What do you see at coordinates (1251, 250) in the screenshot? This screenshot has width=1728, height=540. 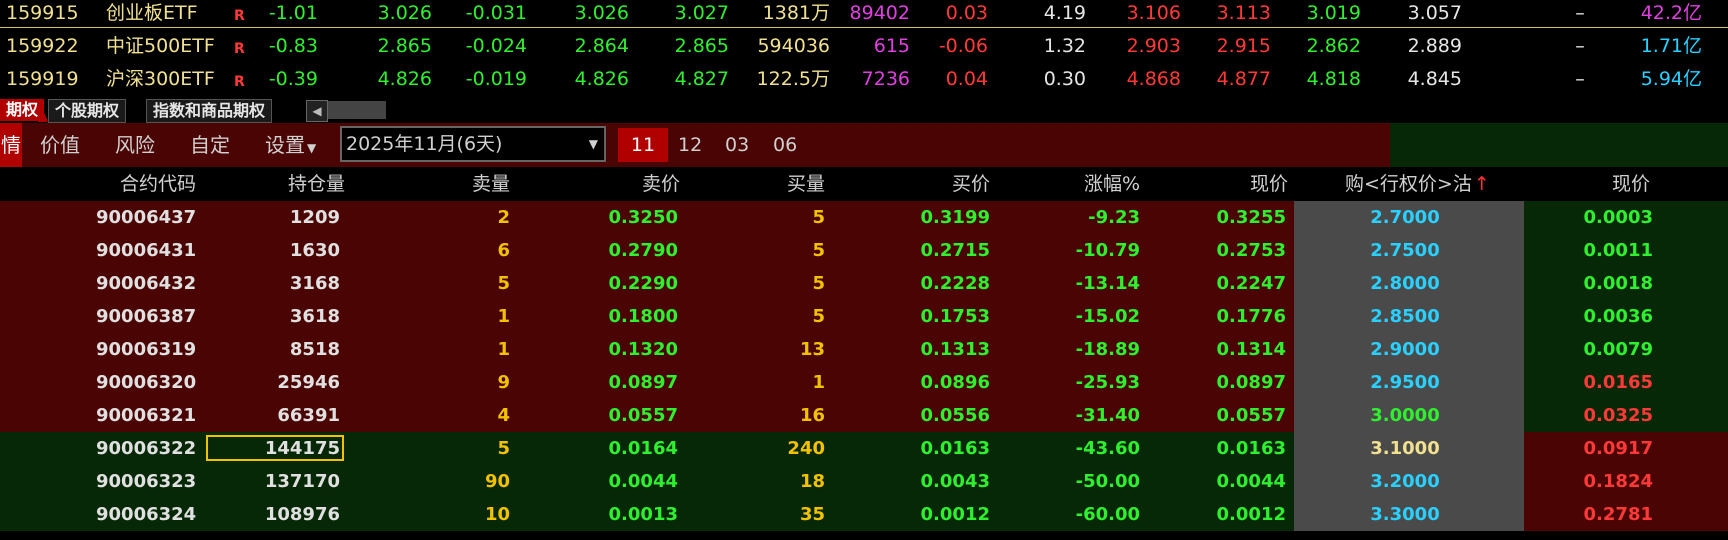 I see `cell-last: 0.2753` at bounding box center [1251, 250].